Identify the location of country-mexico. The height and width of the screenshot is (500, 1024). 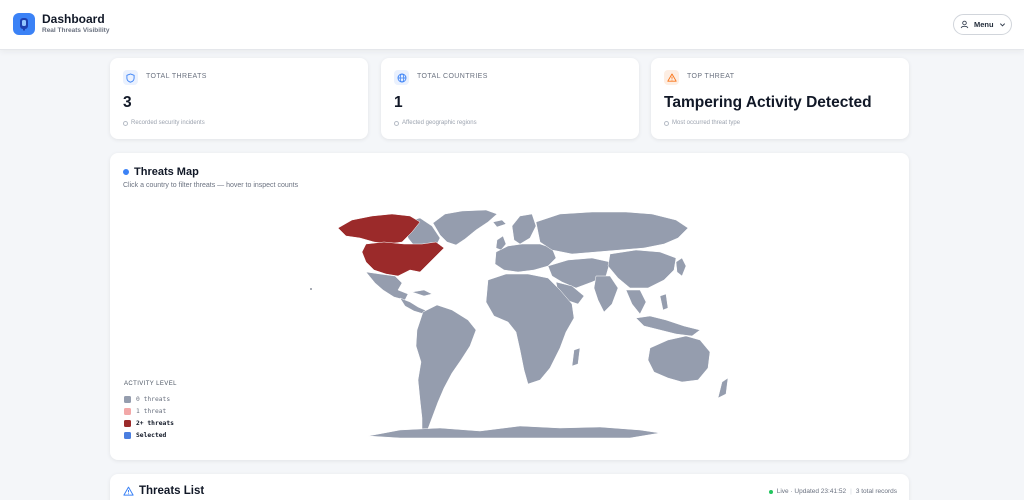
(387, 286).